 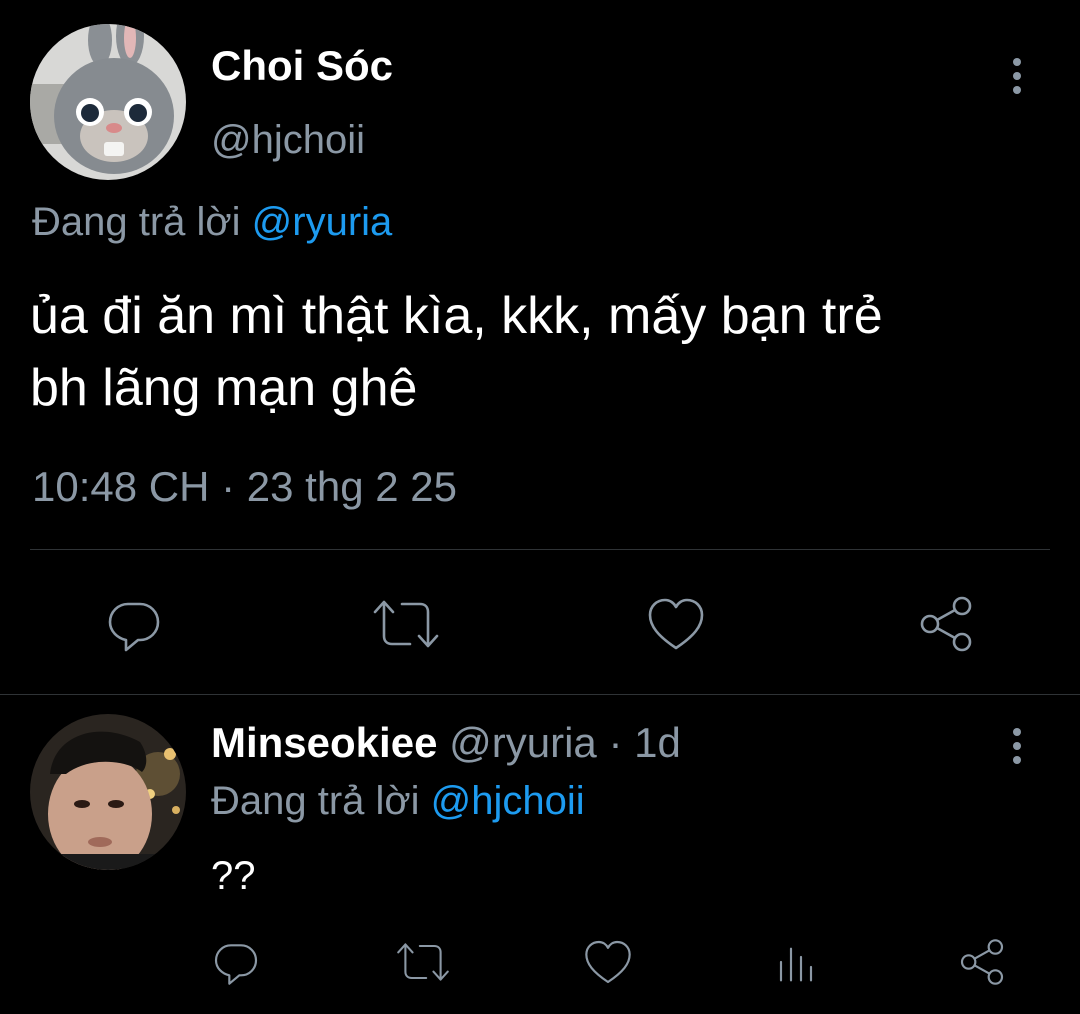 What do you see at coordinates (351, 486) in the screenshot?
I see `tweet-date: 23 thg 2 25` at bounding box center [351, 486].